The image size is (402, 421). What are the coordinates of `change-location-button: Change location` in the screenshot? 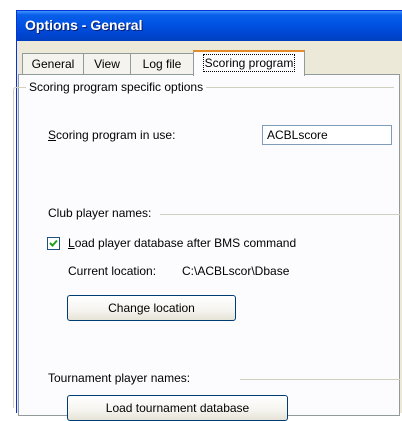 It's located at (151, 308).